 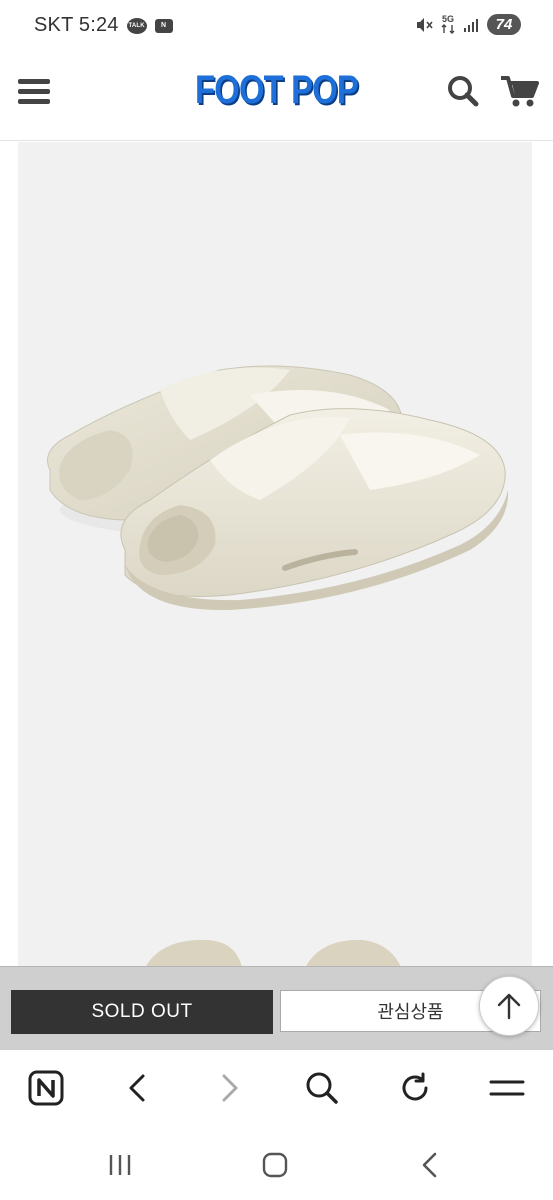 I want to click on naver-icon, so click(x=46, y=1088).